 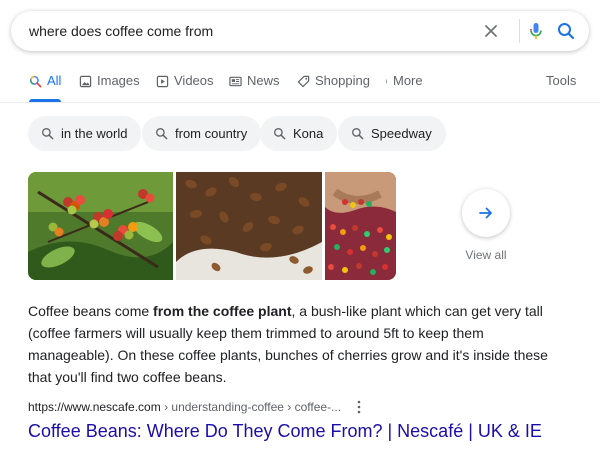 I want to click on view-all-label: View all, so click(x=486, y=255).